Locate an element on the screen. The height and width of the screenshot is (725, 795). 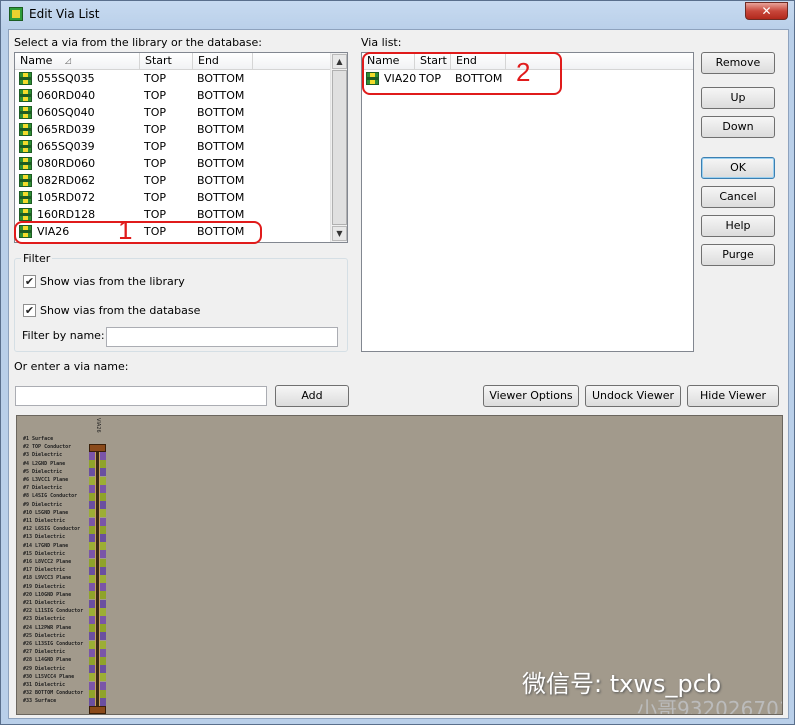
show-library-label: Show vias from the library is located at coordinates (112, 281).